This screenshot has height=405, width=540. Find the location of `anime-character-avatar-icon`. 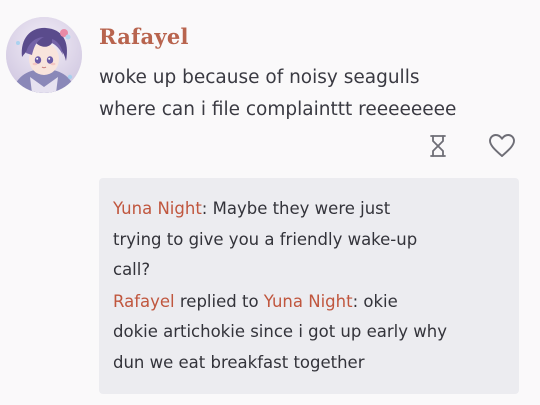

anime-character-avatar-icon is located at coordinates (44, 55).